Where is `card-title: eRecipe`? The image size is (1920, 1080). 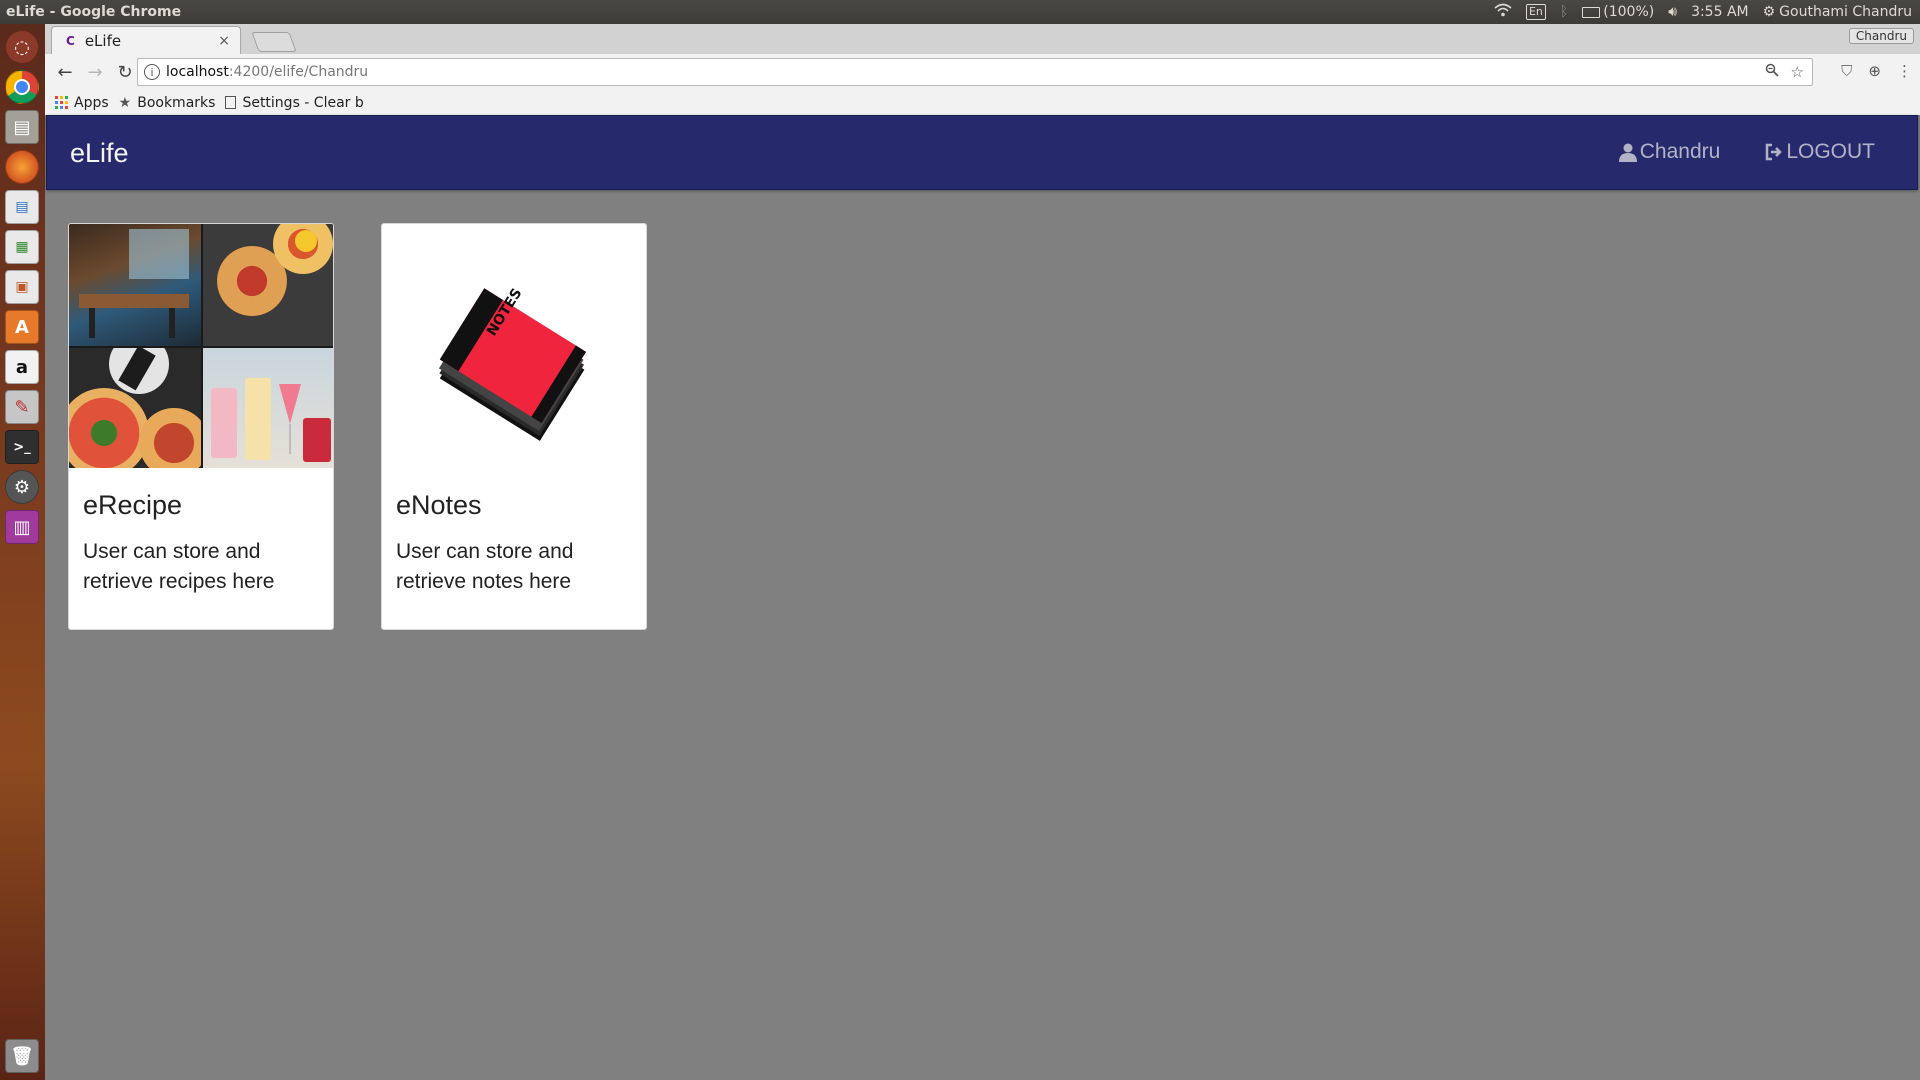 card-title: eRecipe is located at coordinates (133, 505).